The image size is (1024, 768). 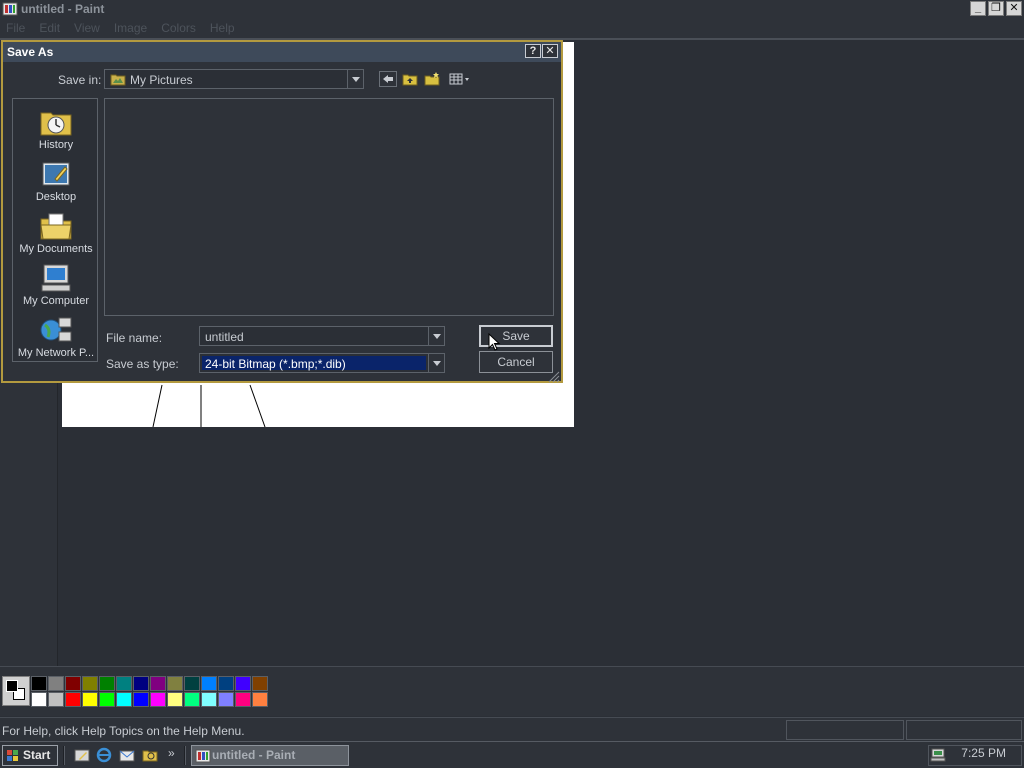 What do you see at coordinates (275, 364) in the screenshot?
I see `save-as-type-value: 24-bit Bitmap (*.bmp;*.dib)` at bounding box center [275, 364].